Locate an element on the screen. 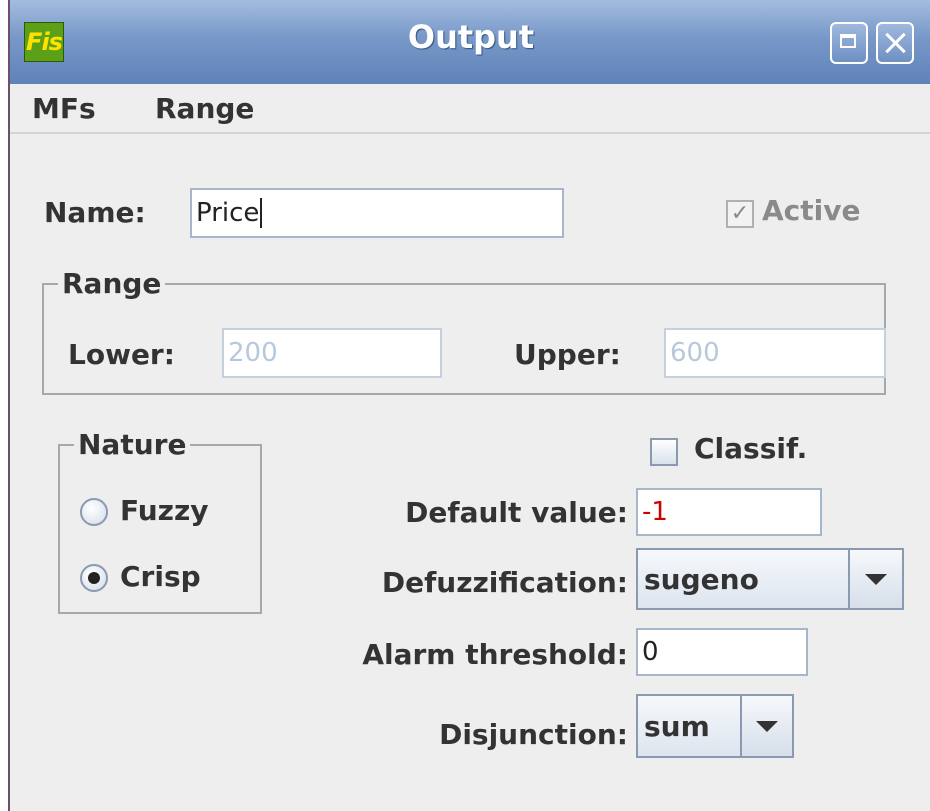 The width and height of the screenshot is (930, 811). disjunction-selected: sum is located at coordinates (677, 726).